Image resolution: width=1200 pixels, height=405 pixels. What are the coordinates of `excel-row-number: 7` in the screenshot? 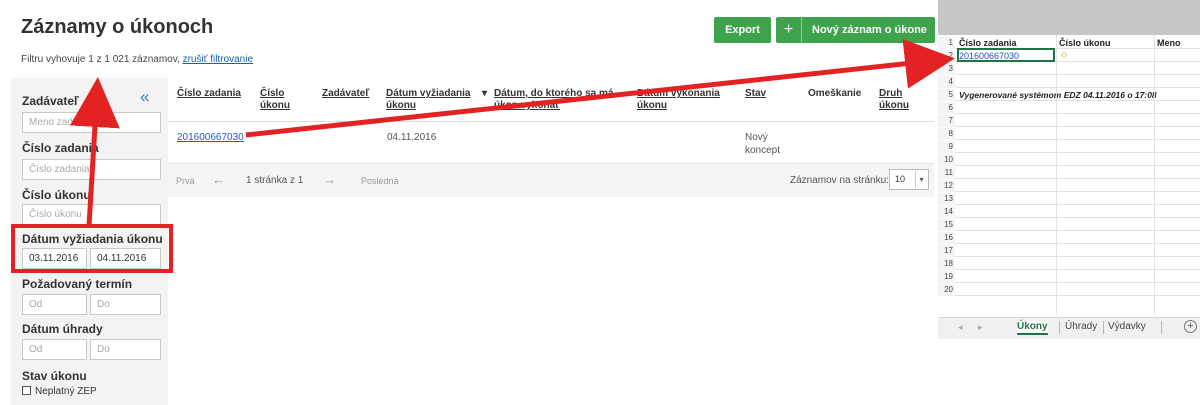 It's located at (946, 121).